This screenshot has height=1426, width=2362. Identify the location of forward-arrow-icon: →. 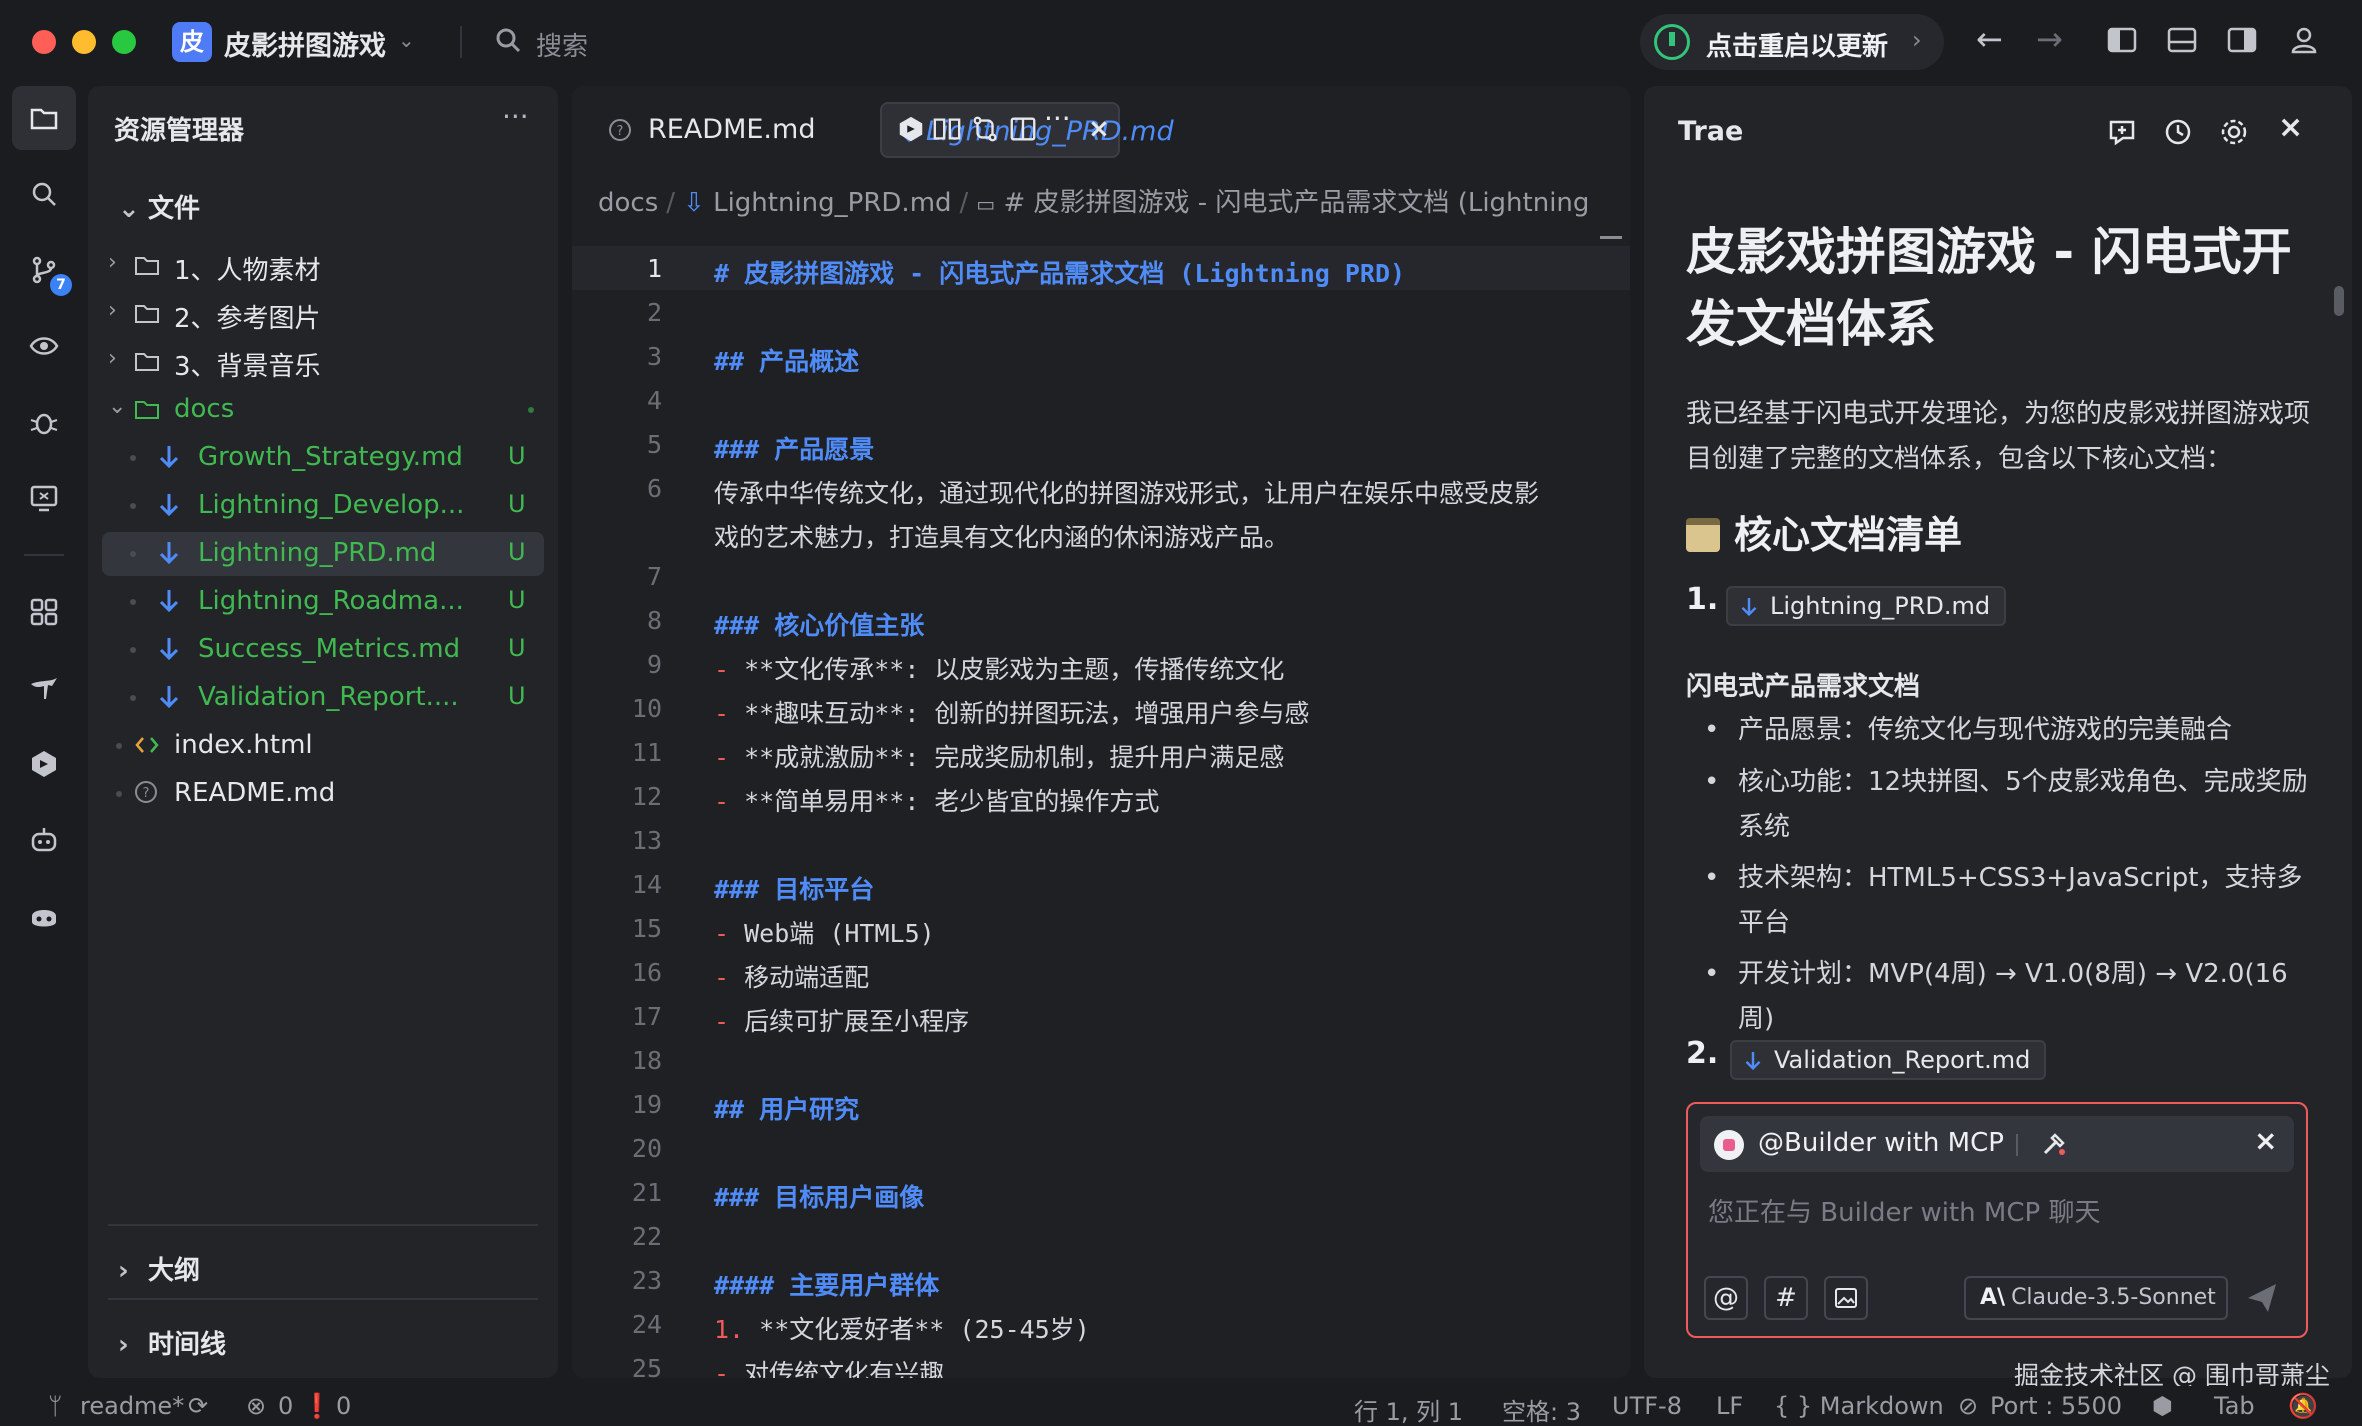
(2049, 39).